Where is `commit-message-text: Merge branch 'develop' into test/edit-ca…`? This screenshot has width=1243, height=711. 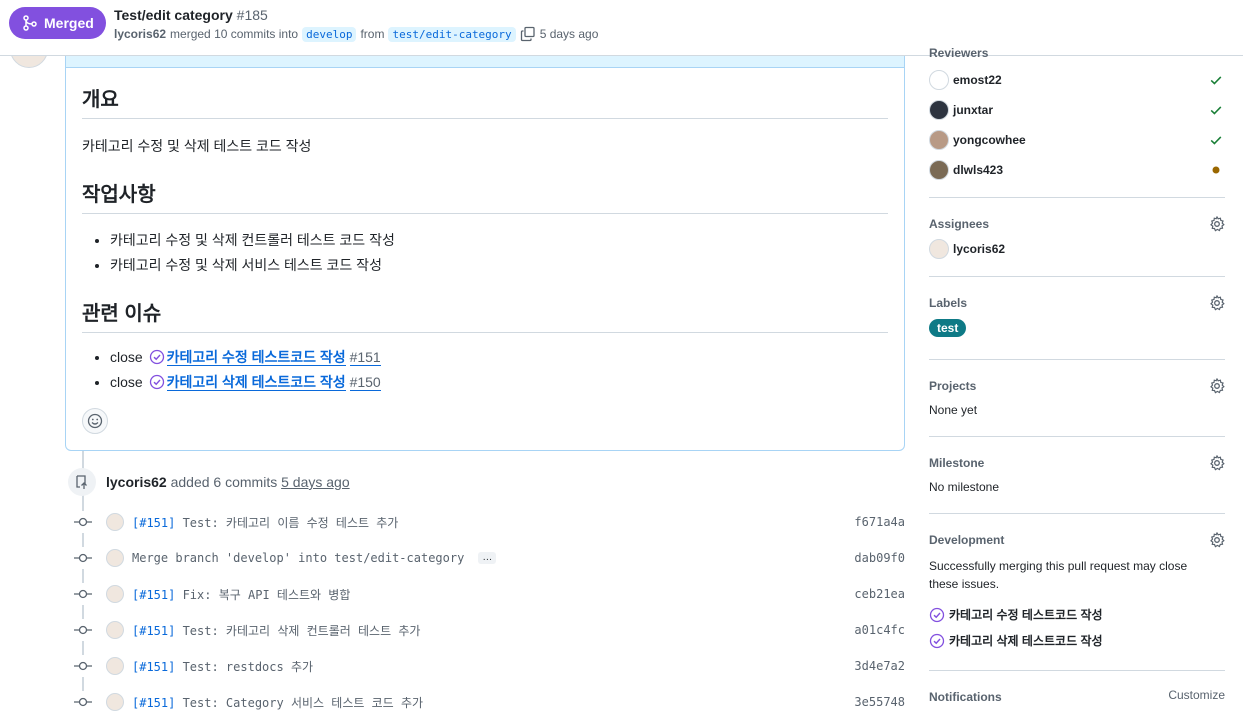
commit-message-text: Merge branch 'develop' into test/edit-ca… is located at coordinates (298, 558).